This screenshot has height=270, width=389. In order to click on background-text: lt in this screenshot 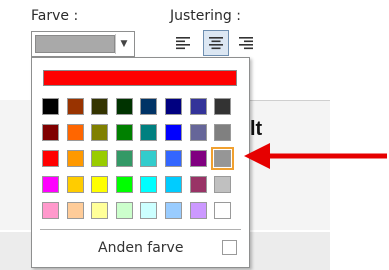, I will do `click(256, 129)`.